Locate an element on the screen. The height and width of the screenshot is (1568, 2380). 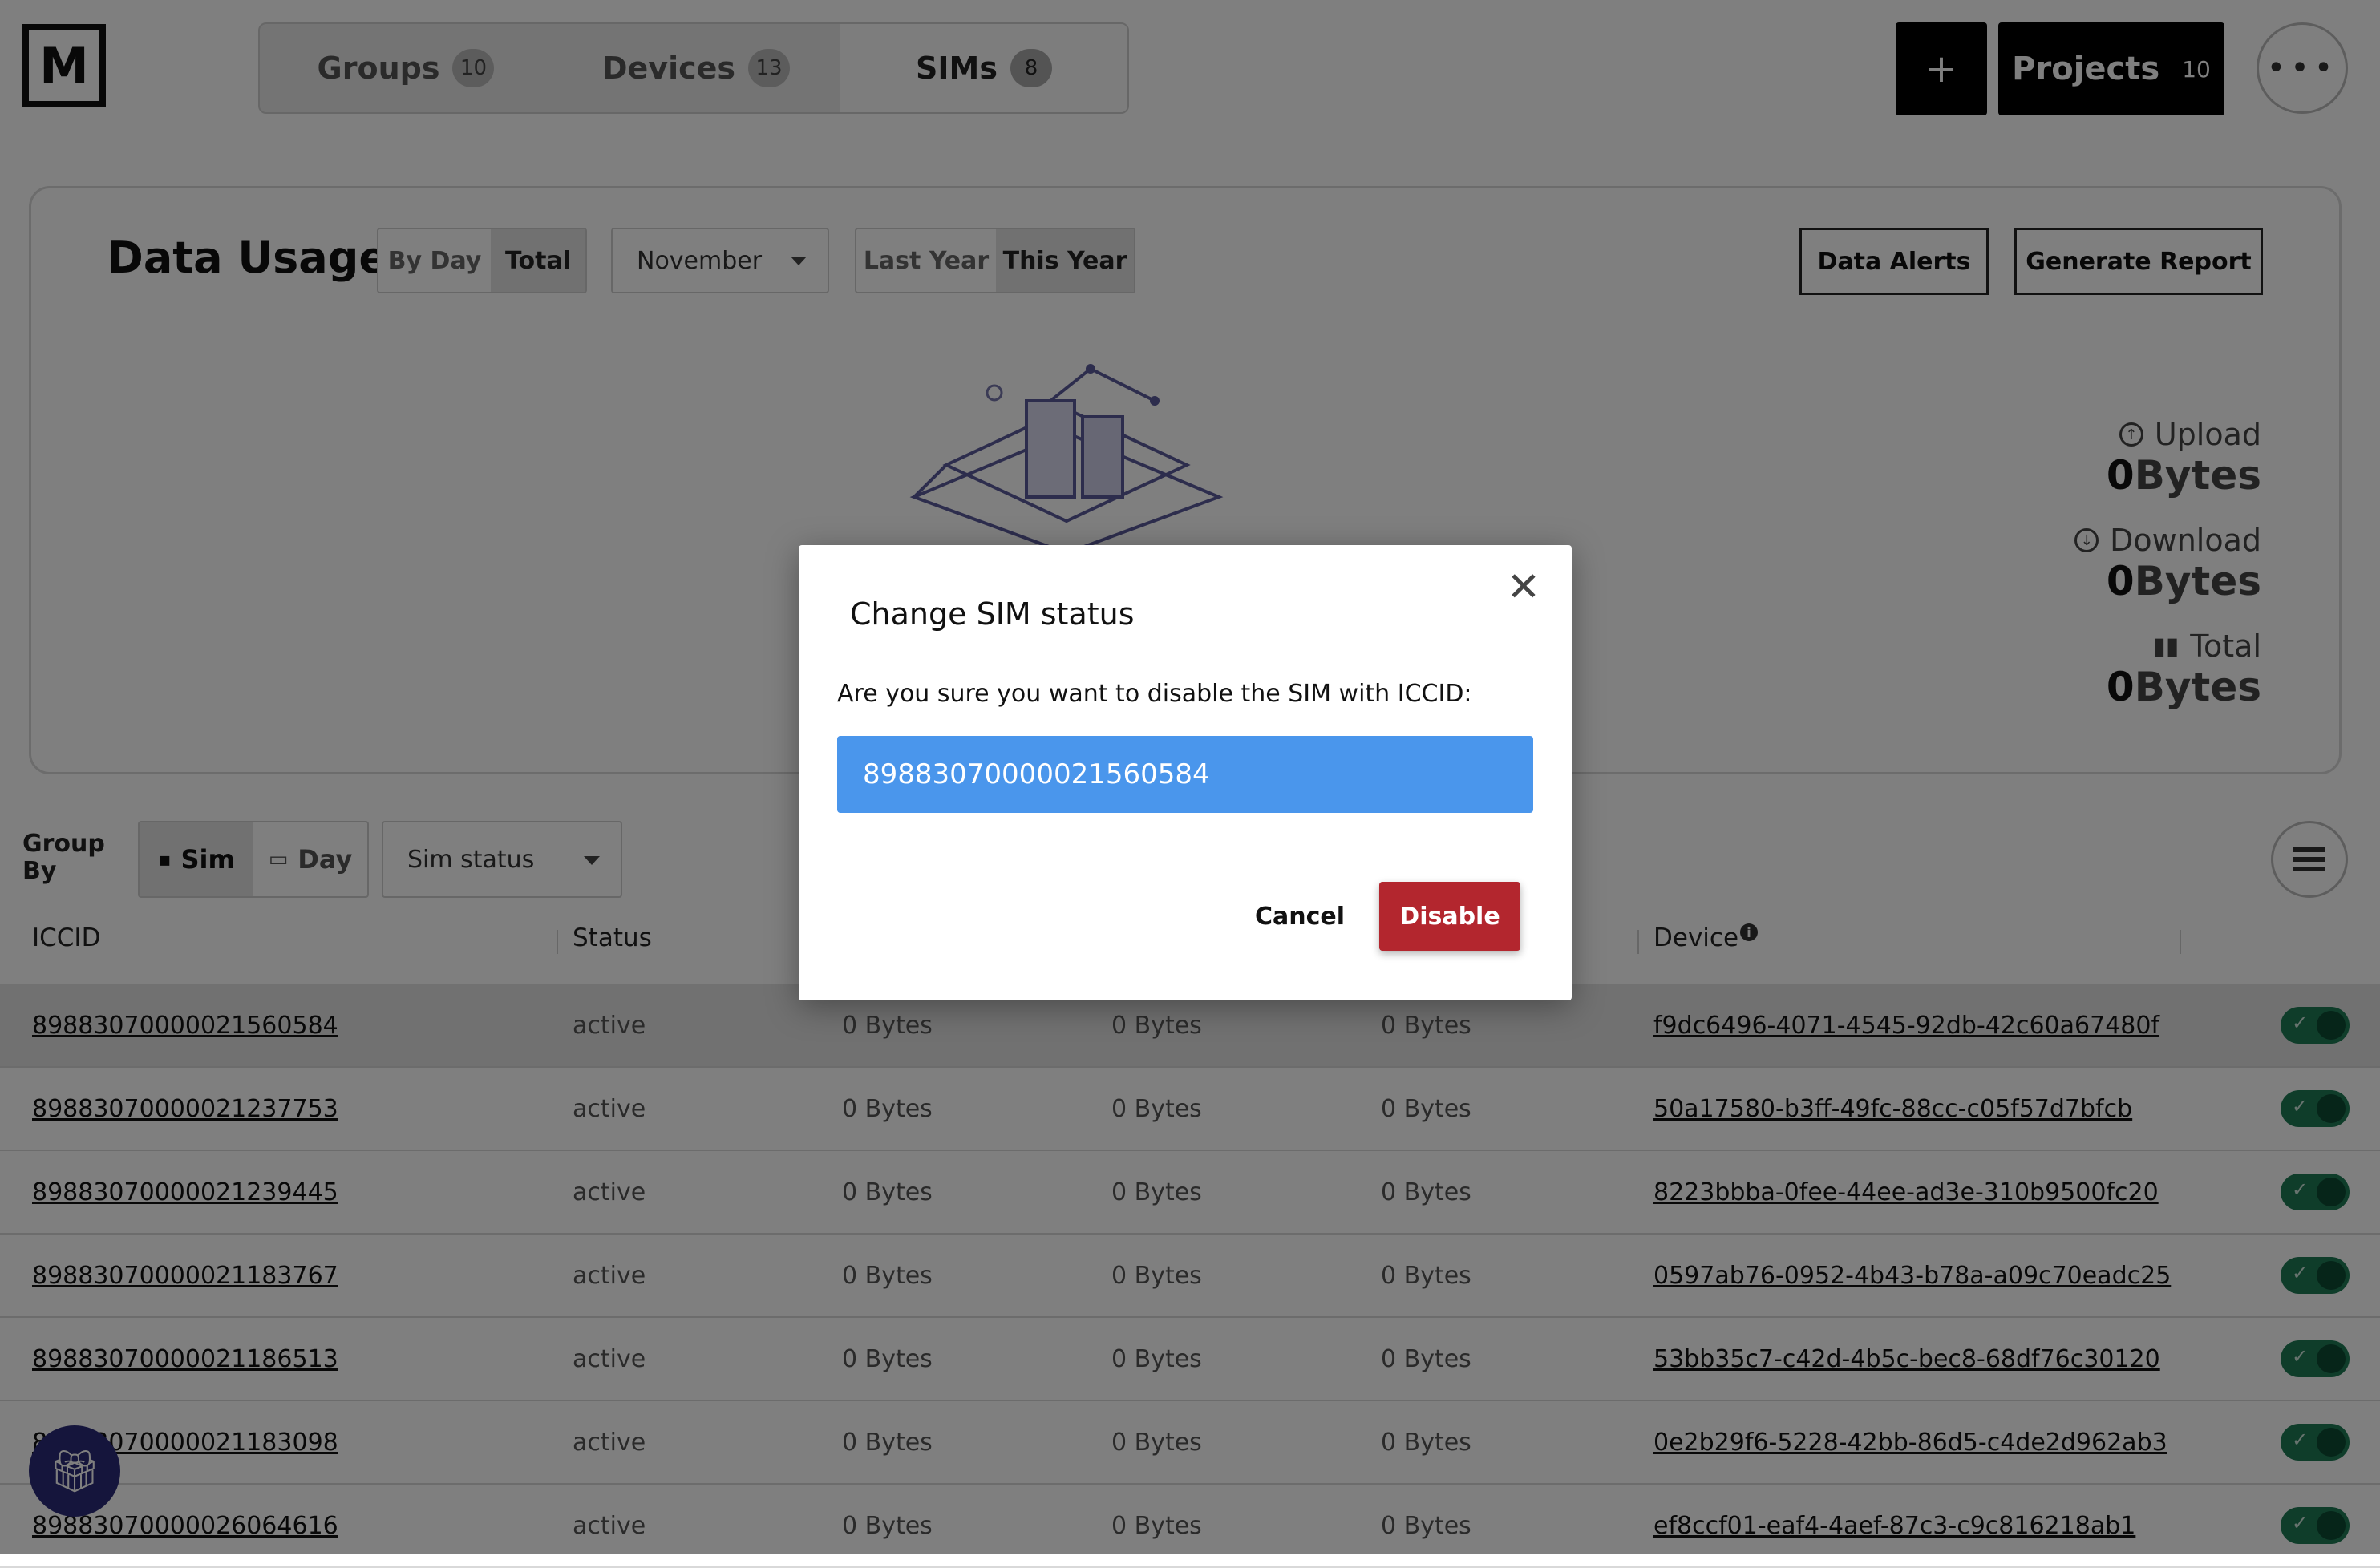
dialog-title: Change SIM status is located at coordinates (993, 614).